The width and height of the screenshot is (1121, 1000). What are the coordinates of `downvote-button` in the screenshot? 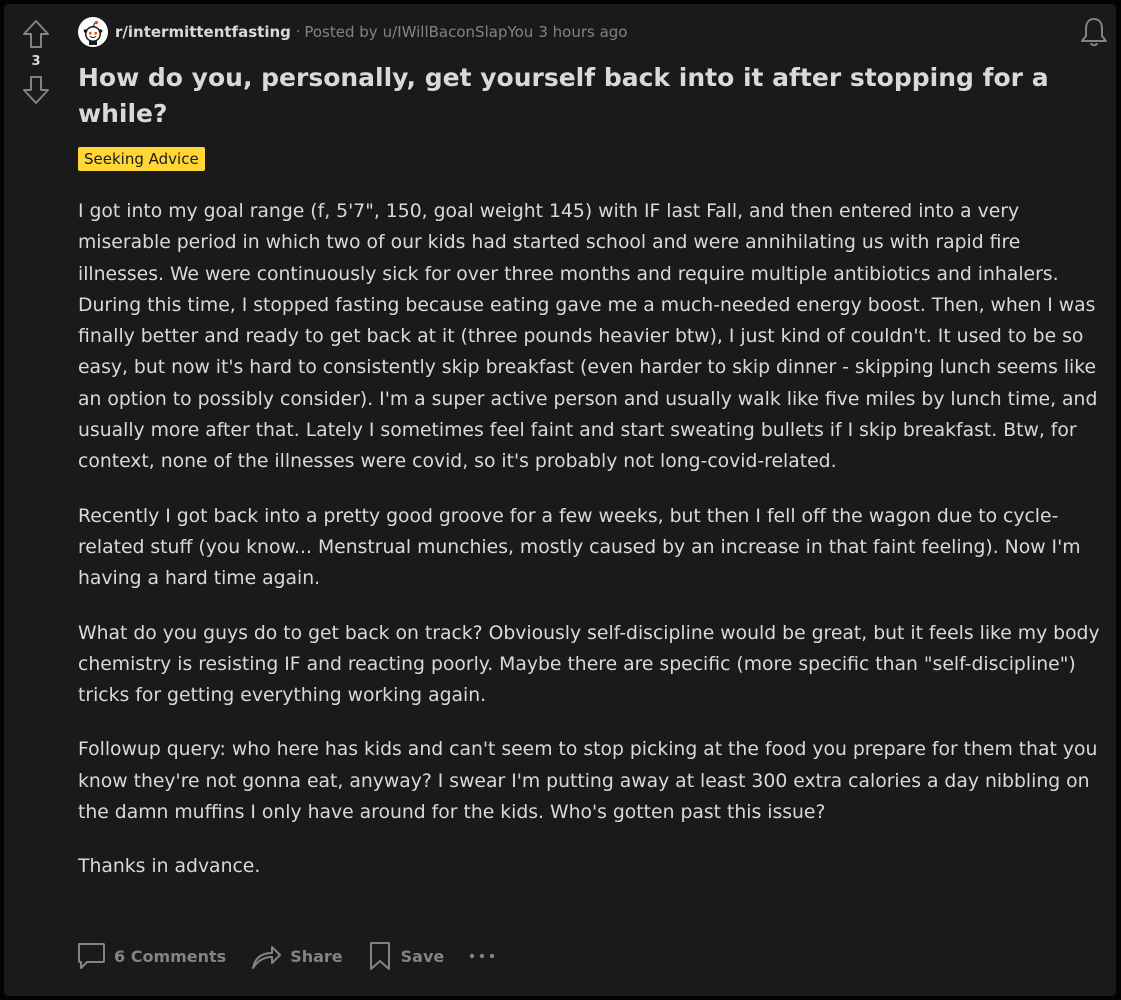 It's located at (36, 90).